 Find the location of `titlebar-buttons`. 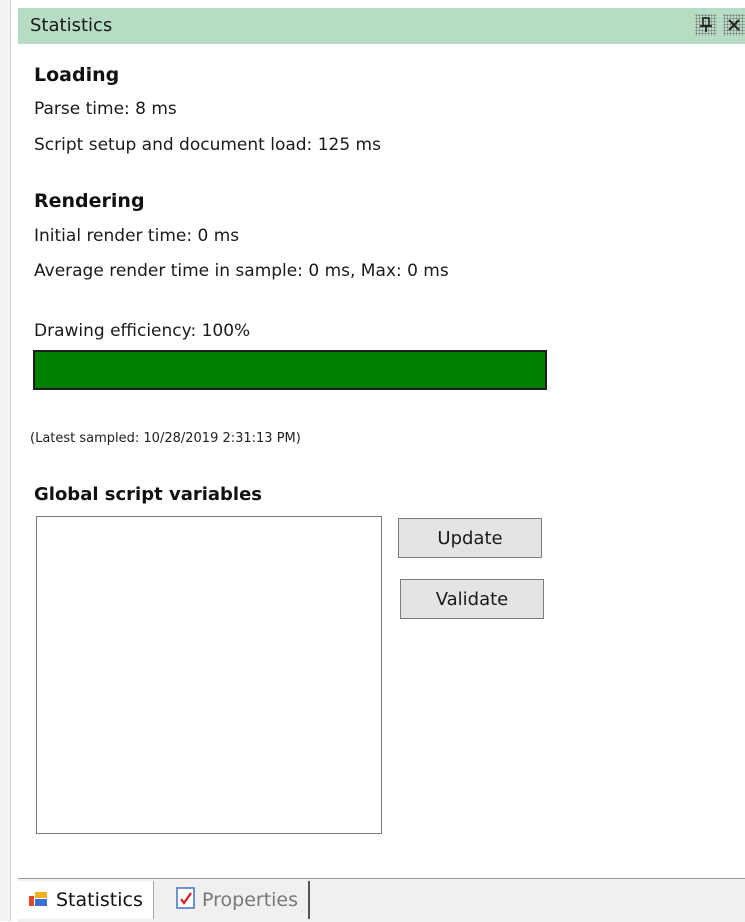

titlebar-buttons is located at coordinates (720, 25).